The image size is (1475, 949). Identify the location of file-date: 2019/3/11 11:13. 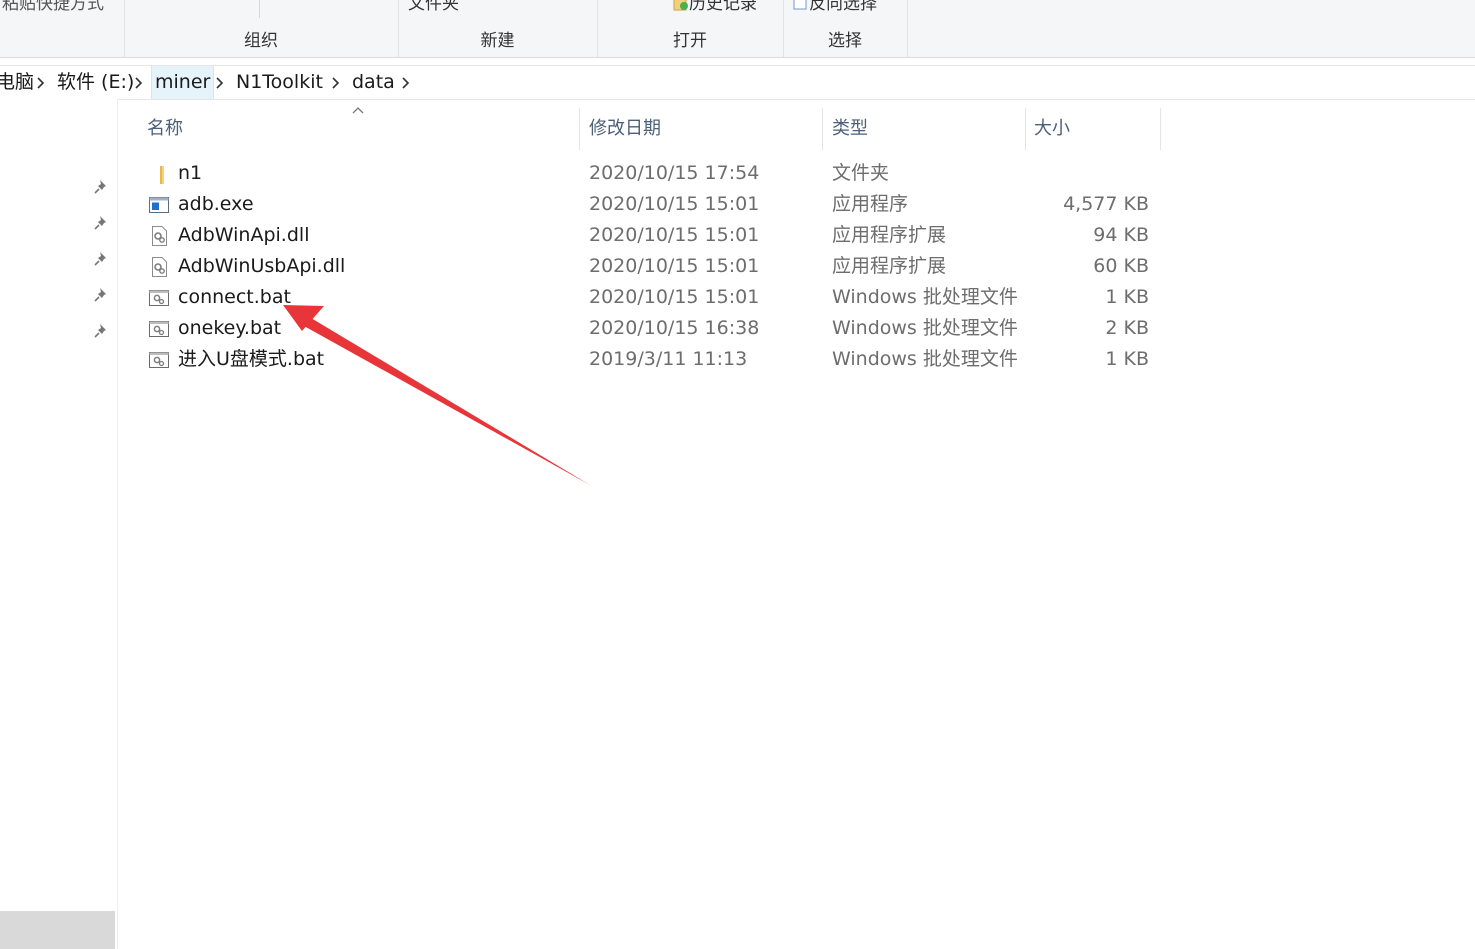
(668, 359).